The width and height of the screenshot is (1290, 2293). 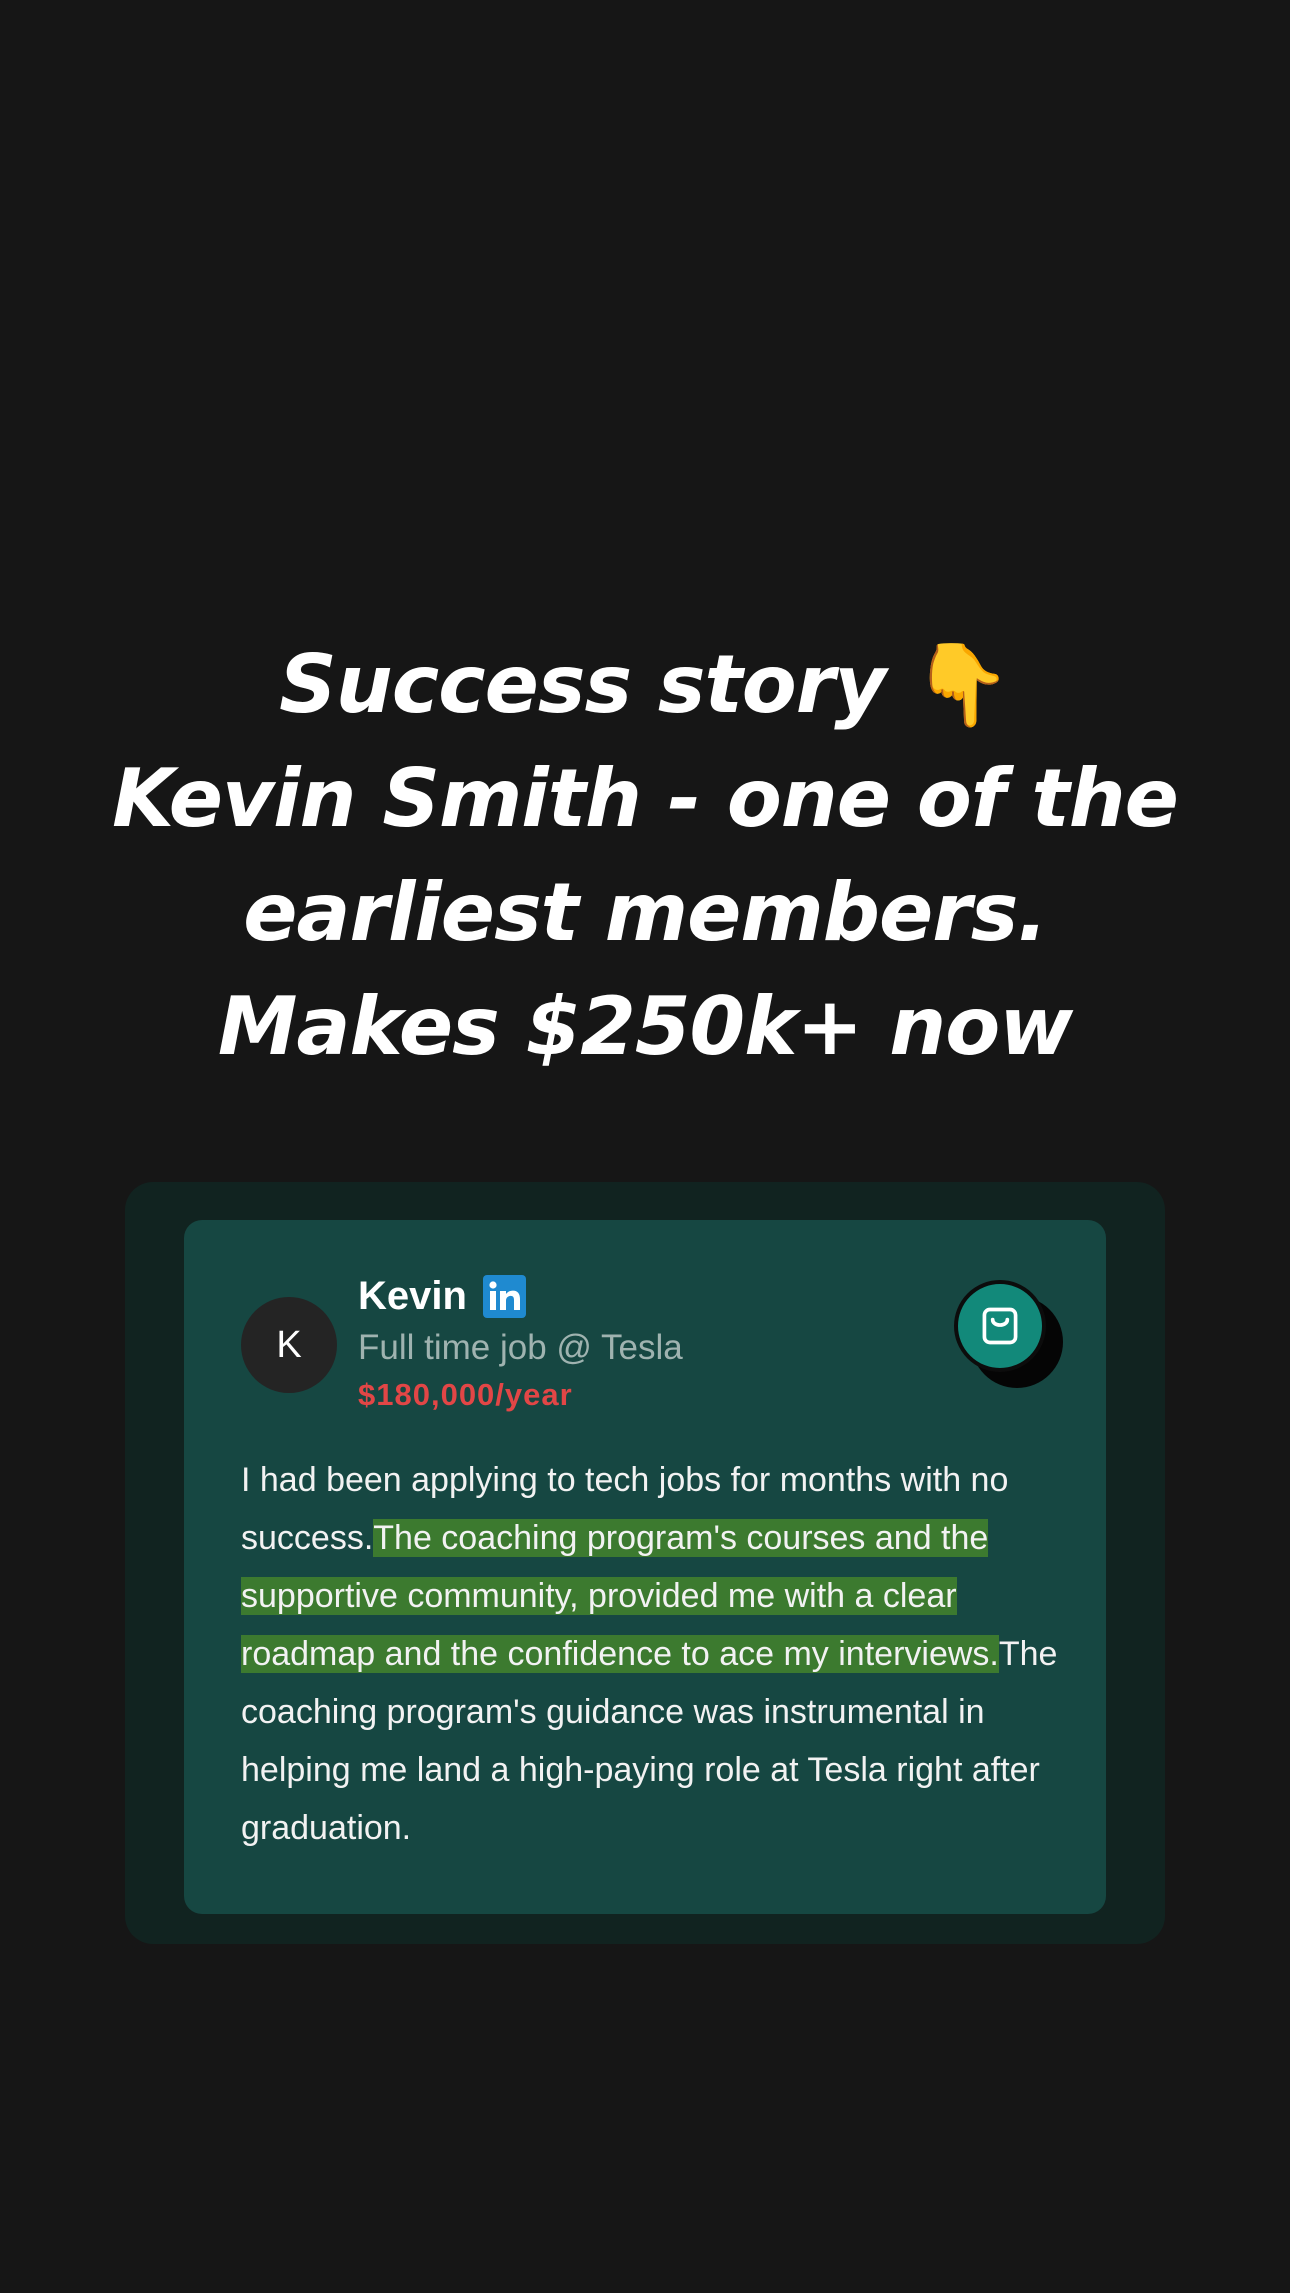 I want to click on headline-line-4: Makes $250k+ now, so click(x=645, y=1026).